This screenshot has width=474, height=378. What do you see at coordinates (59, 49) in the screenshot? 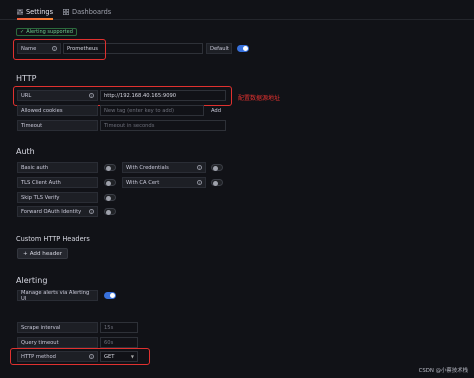
I see `highlight-name` at bounding box center [59, 49].